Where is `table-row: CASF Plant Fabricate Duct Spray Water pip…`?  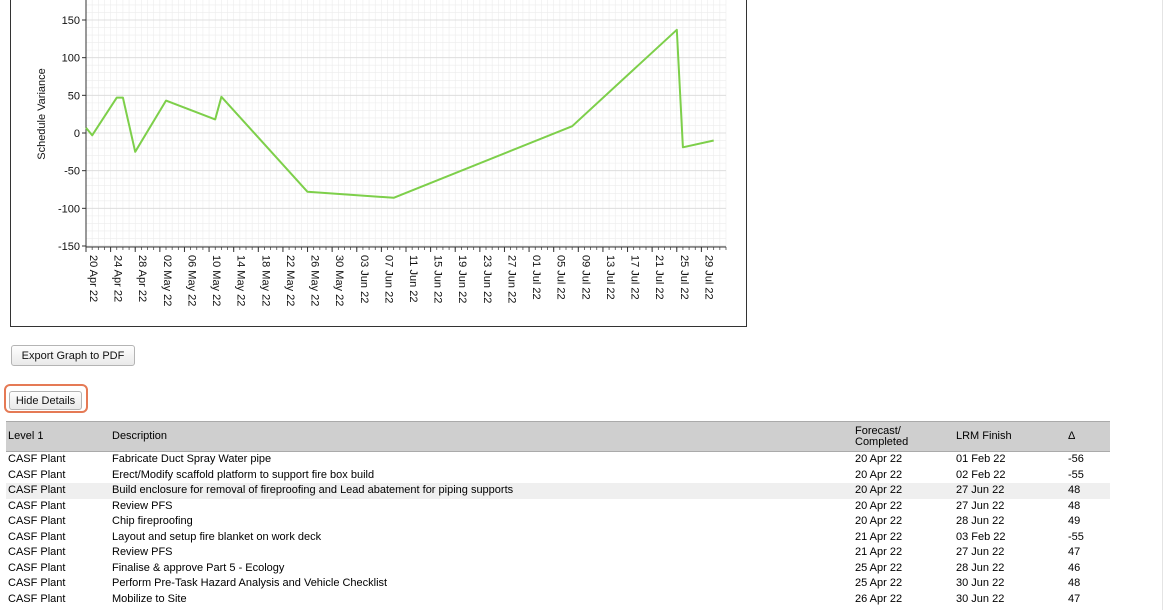 table-row: CASF Plant Fabricate Duct Spray Water pip… is located at coordinates (558, 460).